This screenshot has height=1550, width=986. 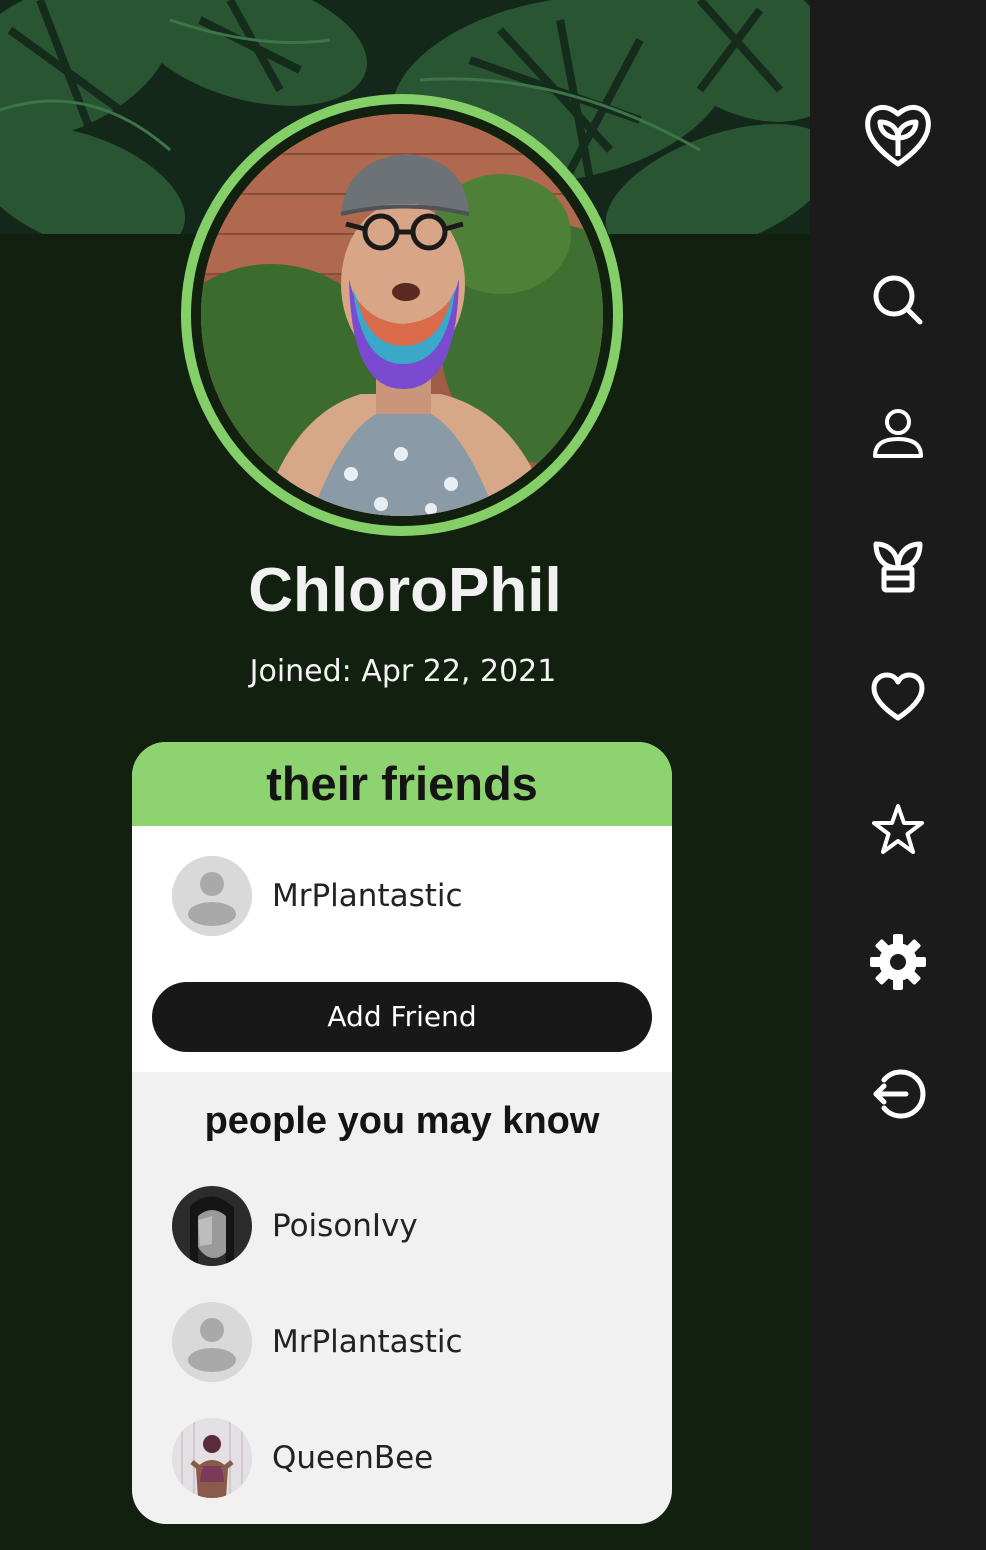 What do you see at coordinates (367, 1342) in the screenshot?
I see `suggestion-name: MrPlantastic` at bounding box center [367, 1342].